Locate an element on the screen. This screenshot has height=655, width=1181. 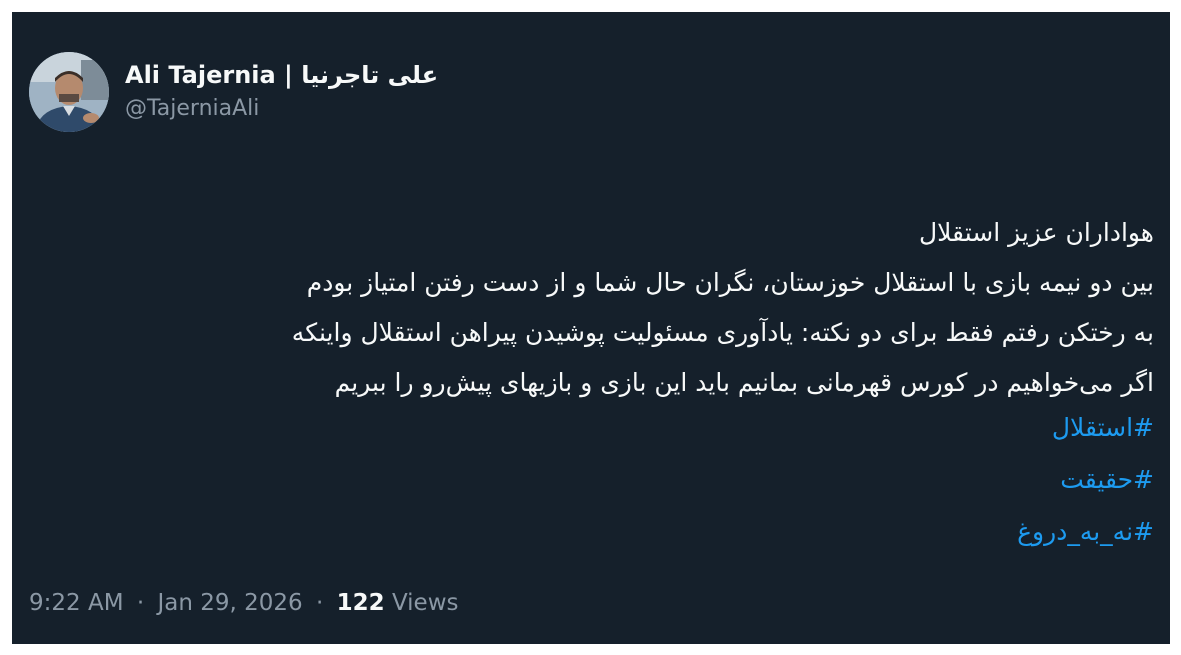
tweet-time: 9:22 AM is located at coordinates (76, 603).